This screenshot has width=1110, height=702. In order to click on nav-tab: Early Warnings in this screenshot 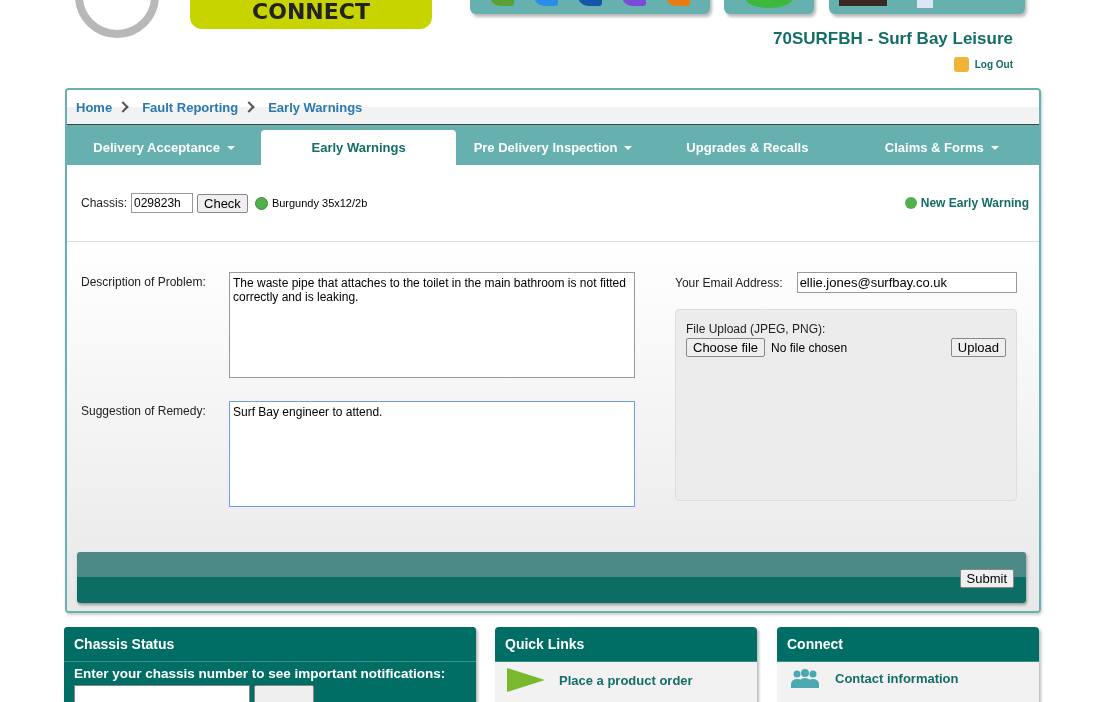, I will do `click(358, 147)`.